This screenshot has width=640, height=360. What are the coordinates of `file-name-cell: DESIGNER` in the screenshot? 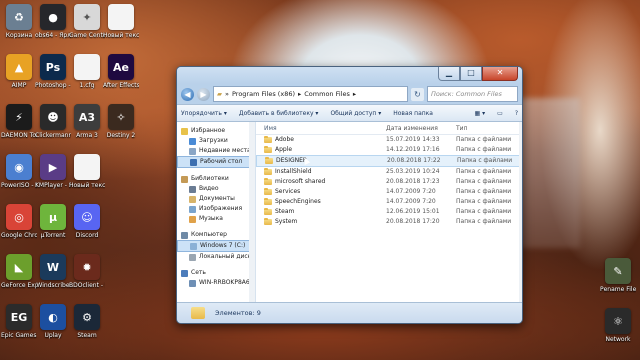 It's located at (322, 161).